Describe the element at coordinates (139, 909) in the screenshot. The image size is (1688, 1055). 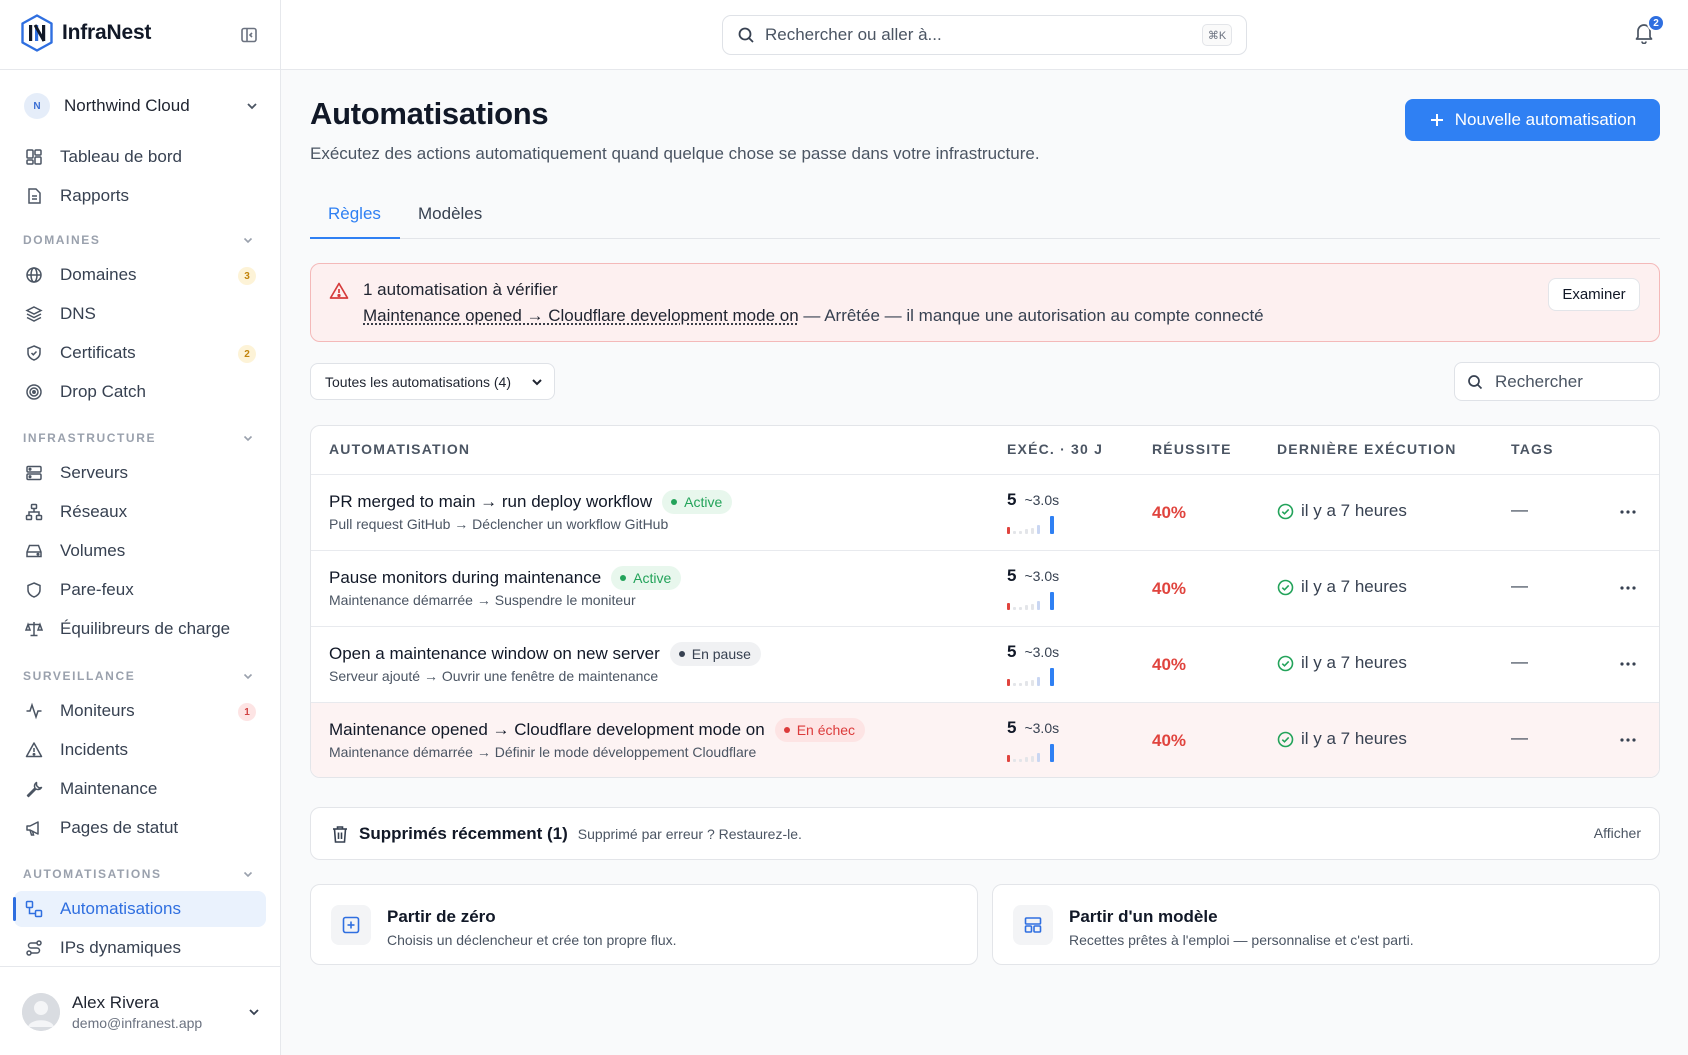
I see `sidebar-item-automatisations: Automatisations` at that location.